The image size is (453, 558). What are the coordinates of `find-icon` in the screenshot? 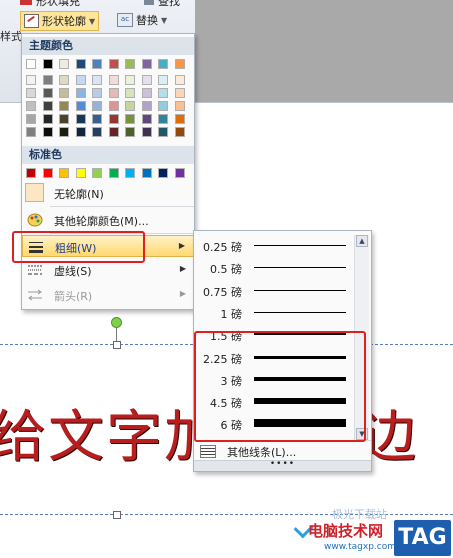 It's located at (149, 2).